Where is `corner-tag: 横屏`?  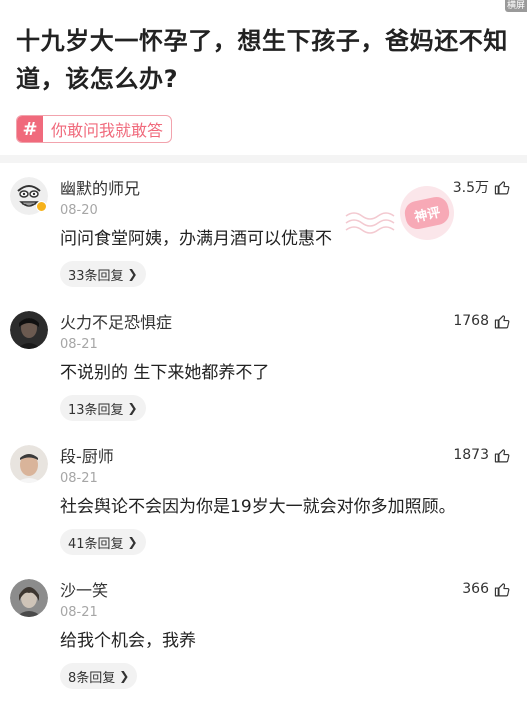 corner-tag: 横屏 is located at coordinates (516, 6).